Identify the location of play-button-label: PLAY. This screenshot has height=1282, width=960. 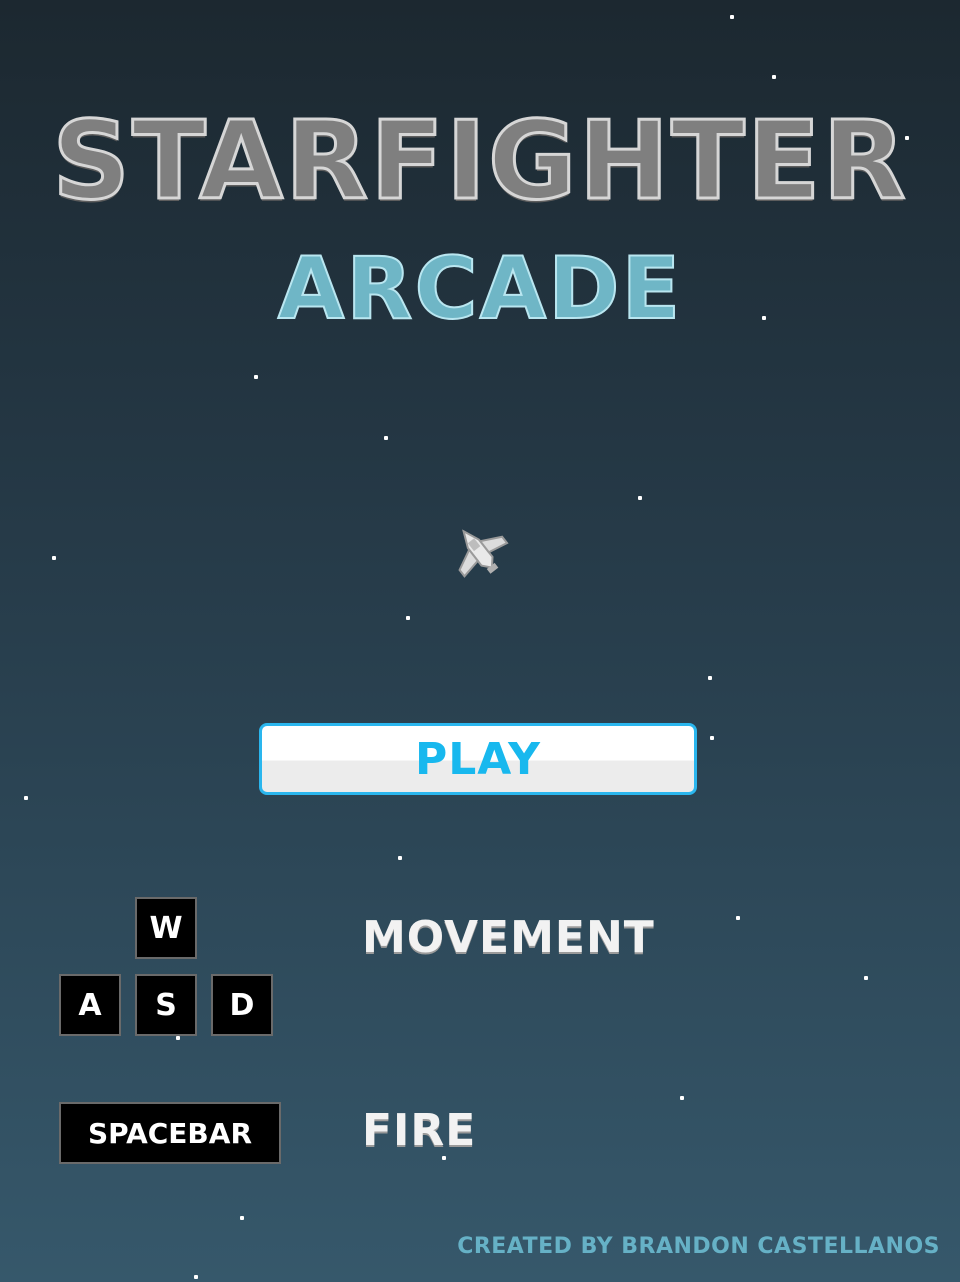
(478, 759).